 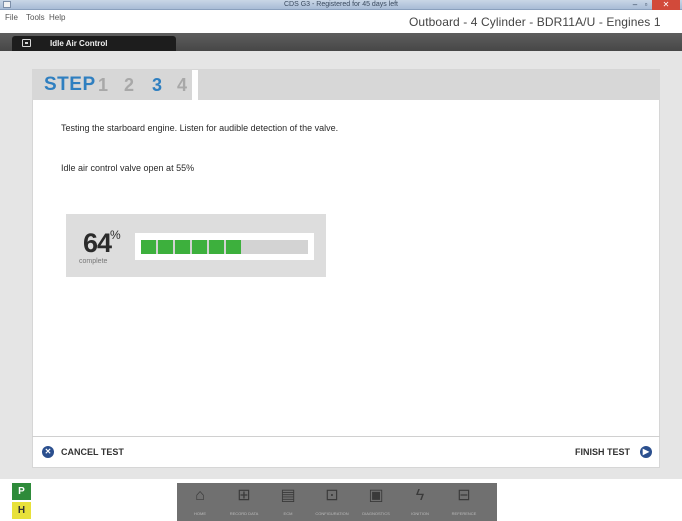 What do you see at coordinates (464, 513) in the screenshot?
I see `dock-item-label: REFERENCE` at bounding box center [464, 513].